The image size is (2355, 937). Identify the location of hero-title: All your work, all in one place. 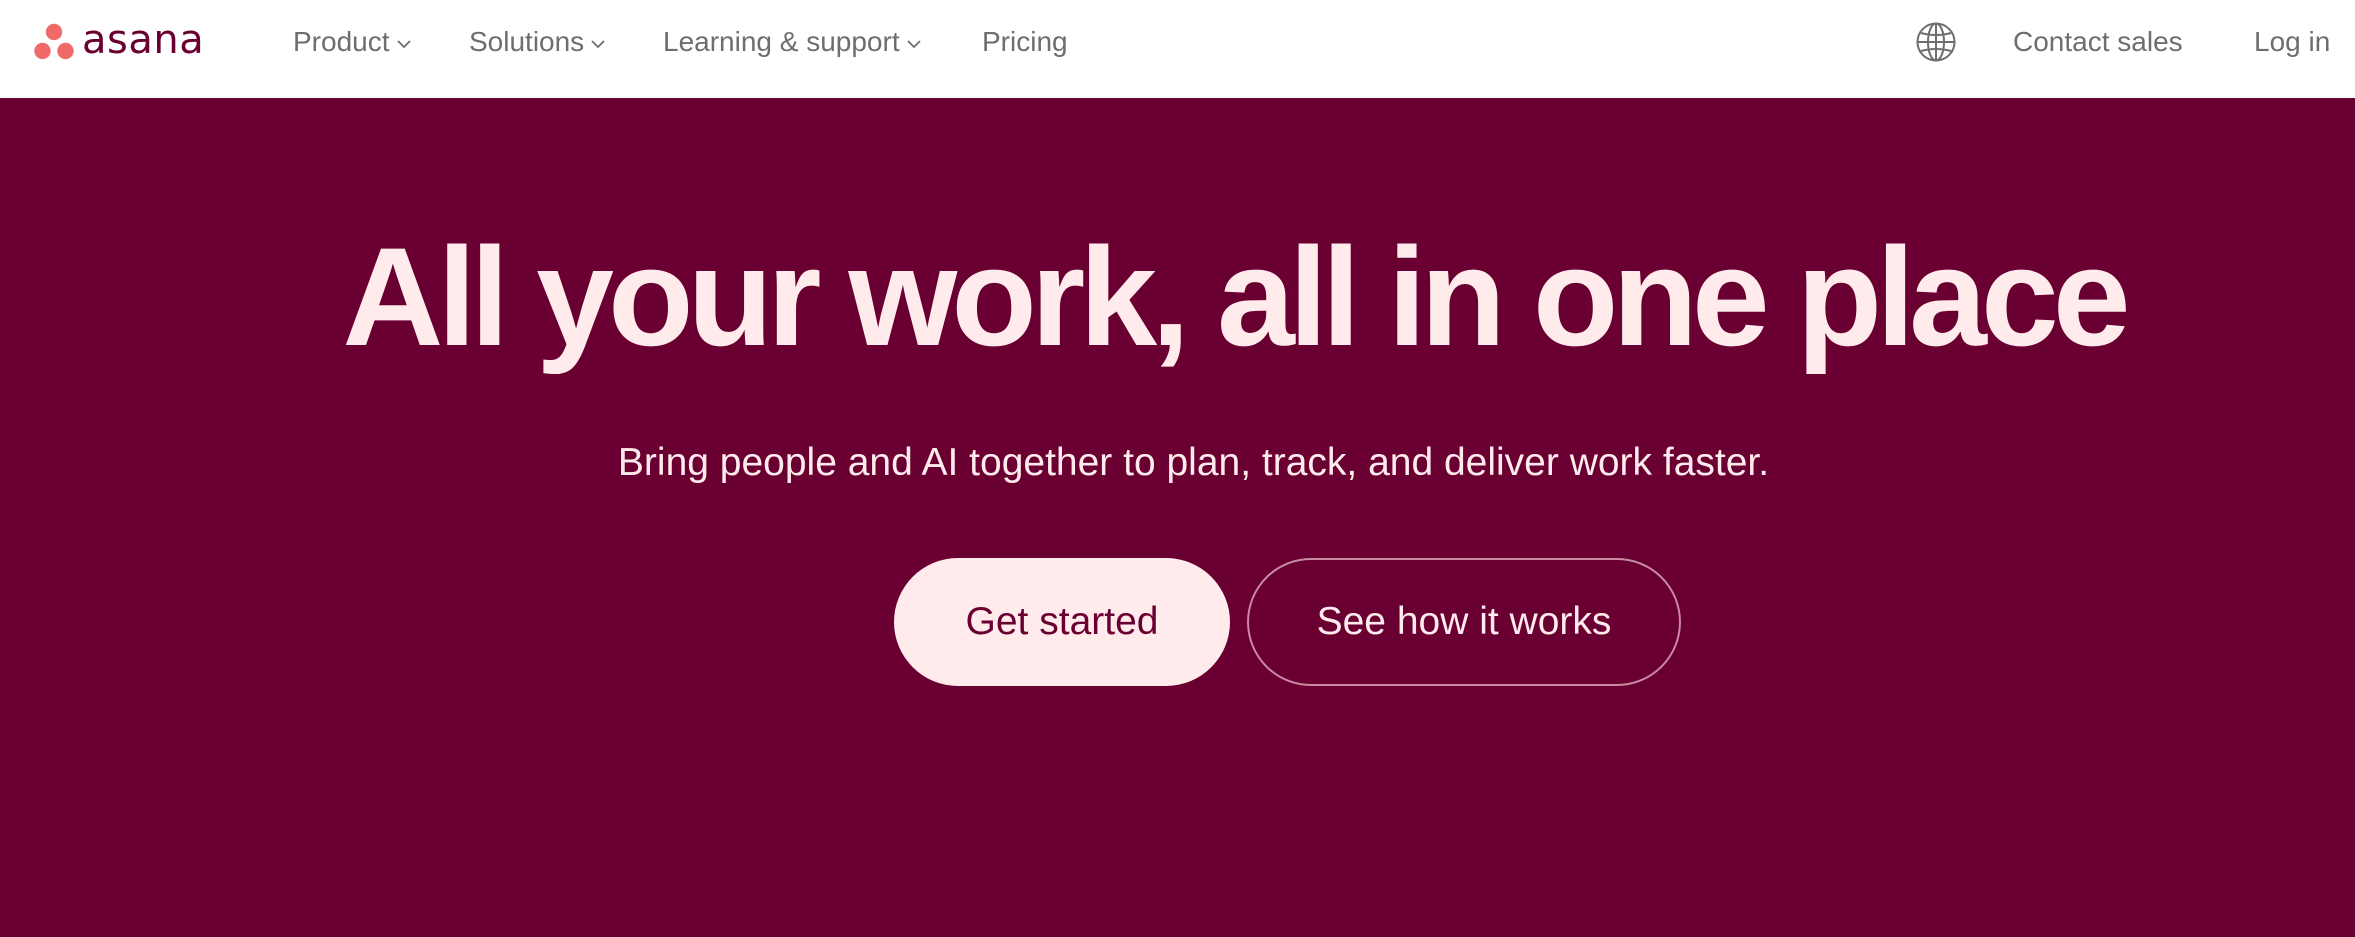
(1236, 296).